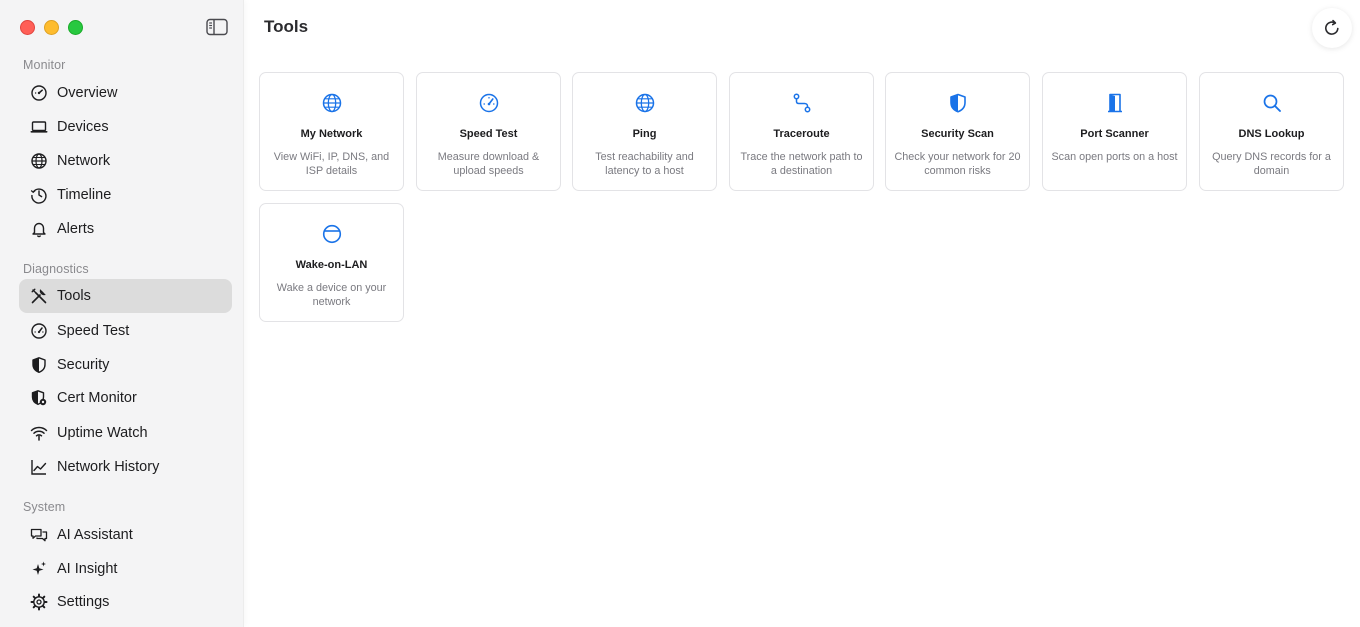 Image resolution: width=1360 pixels, height=627 pixels. I want to click on tool-description: Wake a device on your network, so click(331, 295).